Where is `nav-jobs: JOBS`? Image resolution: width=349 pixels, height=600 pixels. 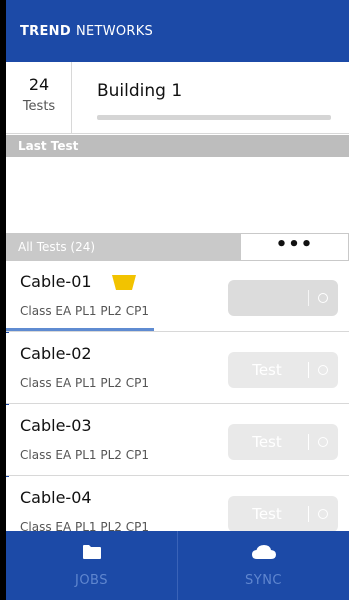
nav-jobs: JOBS is located at coordinates (92, 565).